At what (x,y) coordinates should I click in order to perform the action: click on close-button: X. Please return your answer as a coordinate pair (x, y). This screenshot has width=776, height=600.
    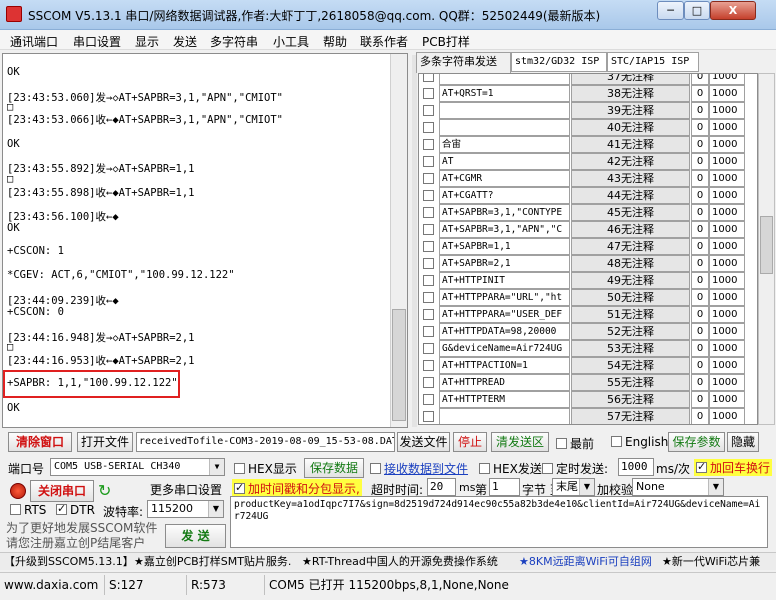
    Looking at the image, I should click on (733, 10).